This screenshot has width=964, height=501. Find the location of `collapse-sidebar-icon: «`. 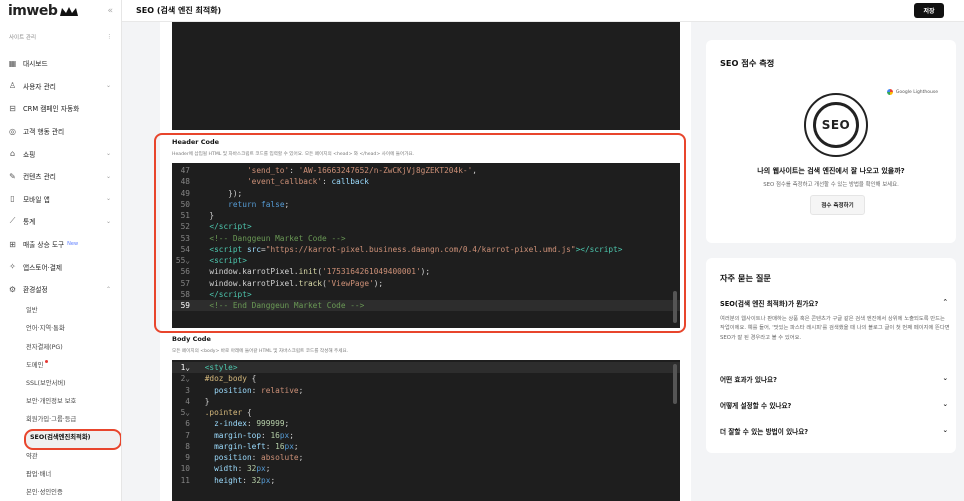

collapse-sidebar-icon: « is located at coordinates (110, 11).